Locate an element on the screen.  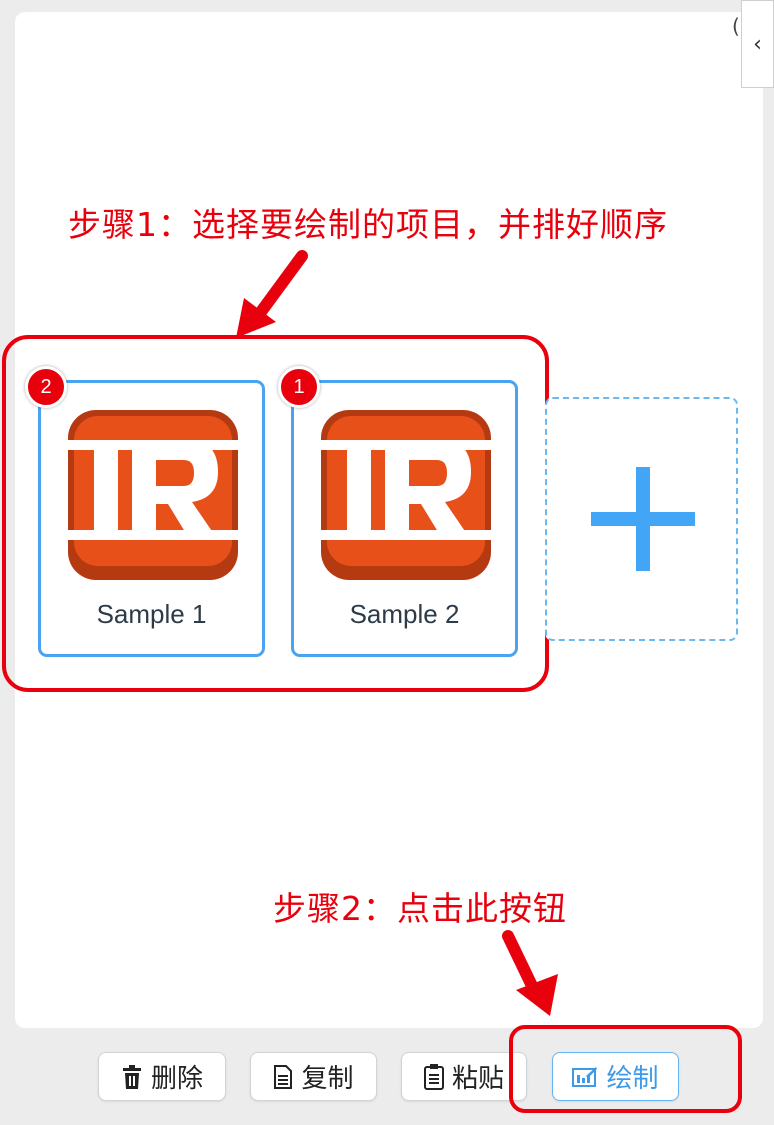
item-card-sample-1: Sample 1 is located at coordinates (151, 518).